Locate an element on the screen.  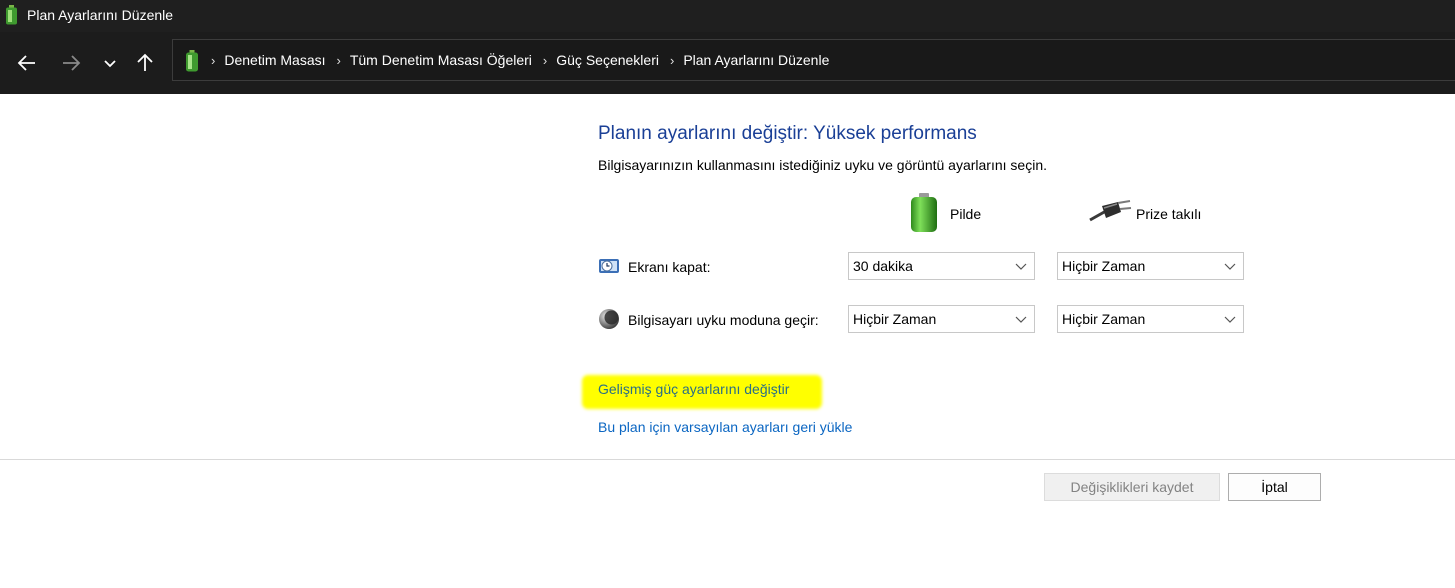
breadcrumb-item: Güç Seçenekleri is located at coordinates (607, 60).